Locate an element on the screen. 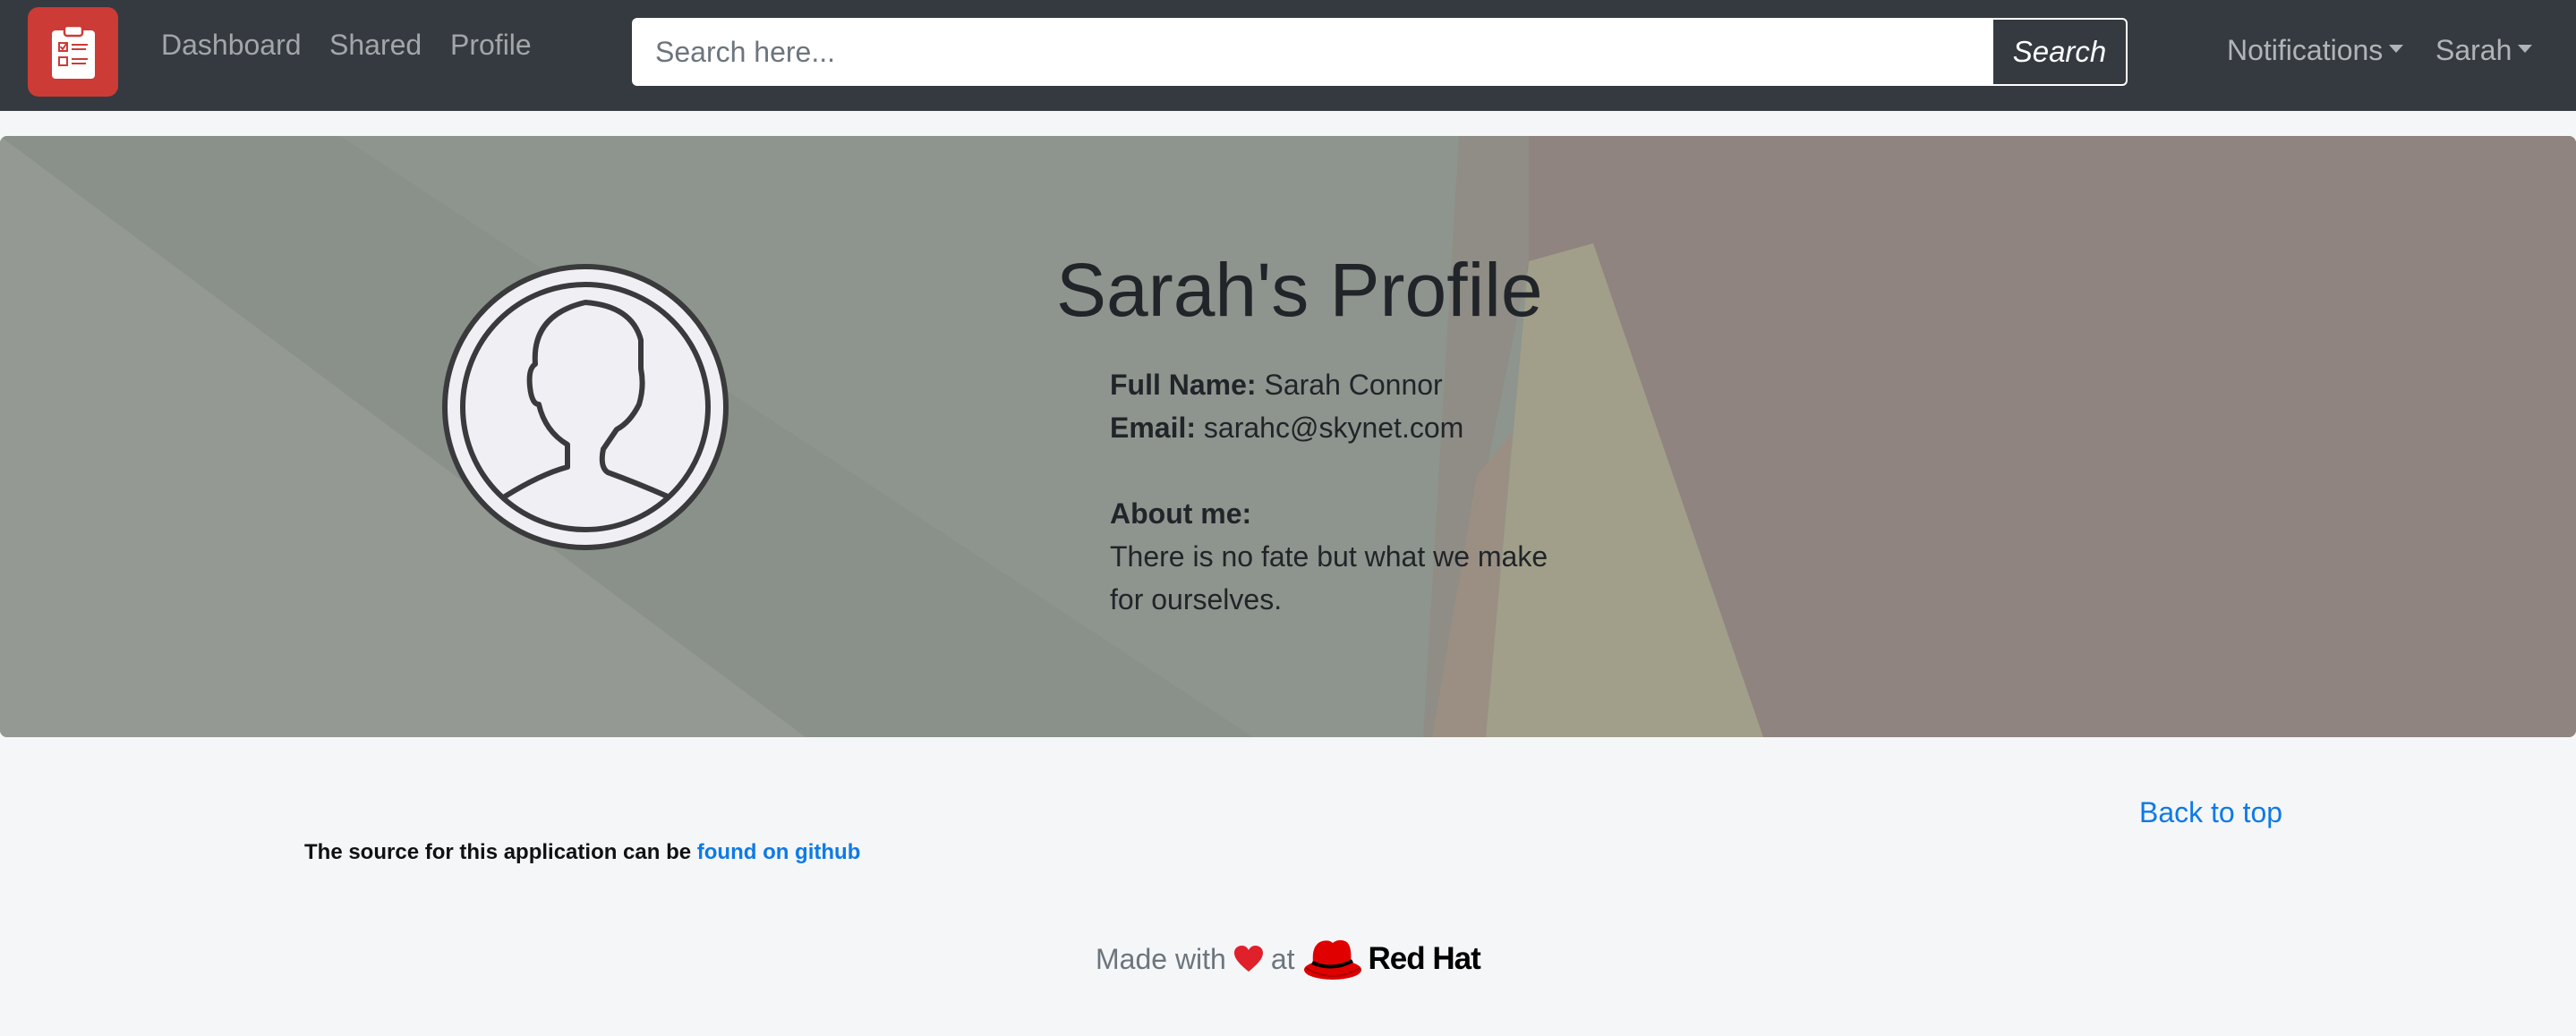  notifications-label: Notifications is located at coordinates (2305, 50).